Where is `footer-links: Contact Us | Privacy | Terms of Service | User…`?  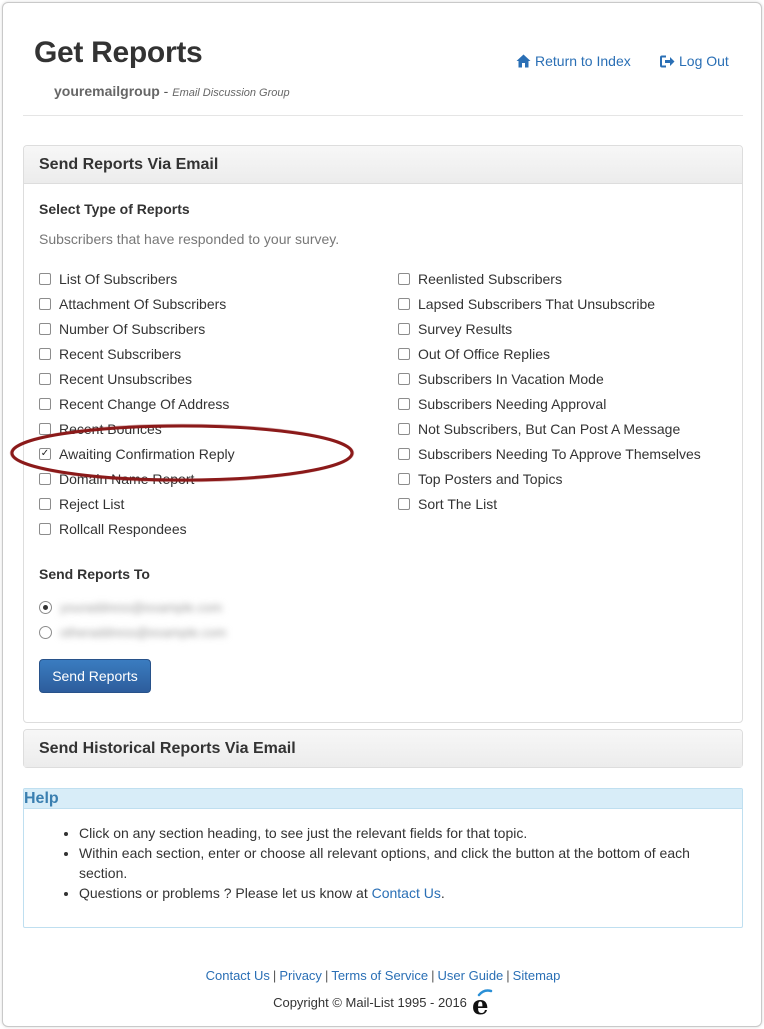
footer-links: Contact Us | Privacy | Terms of Service | User… is located at coordinates (382, 975).